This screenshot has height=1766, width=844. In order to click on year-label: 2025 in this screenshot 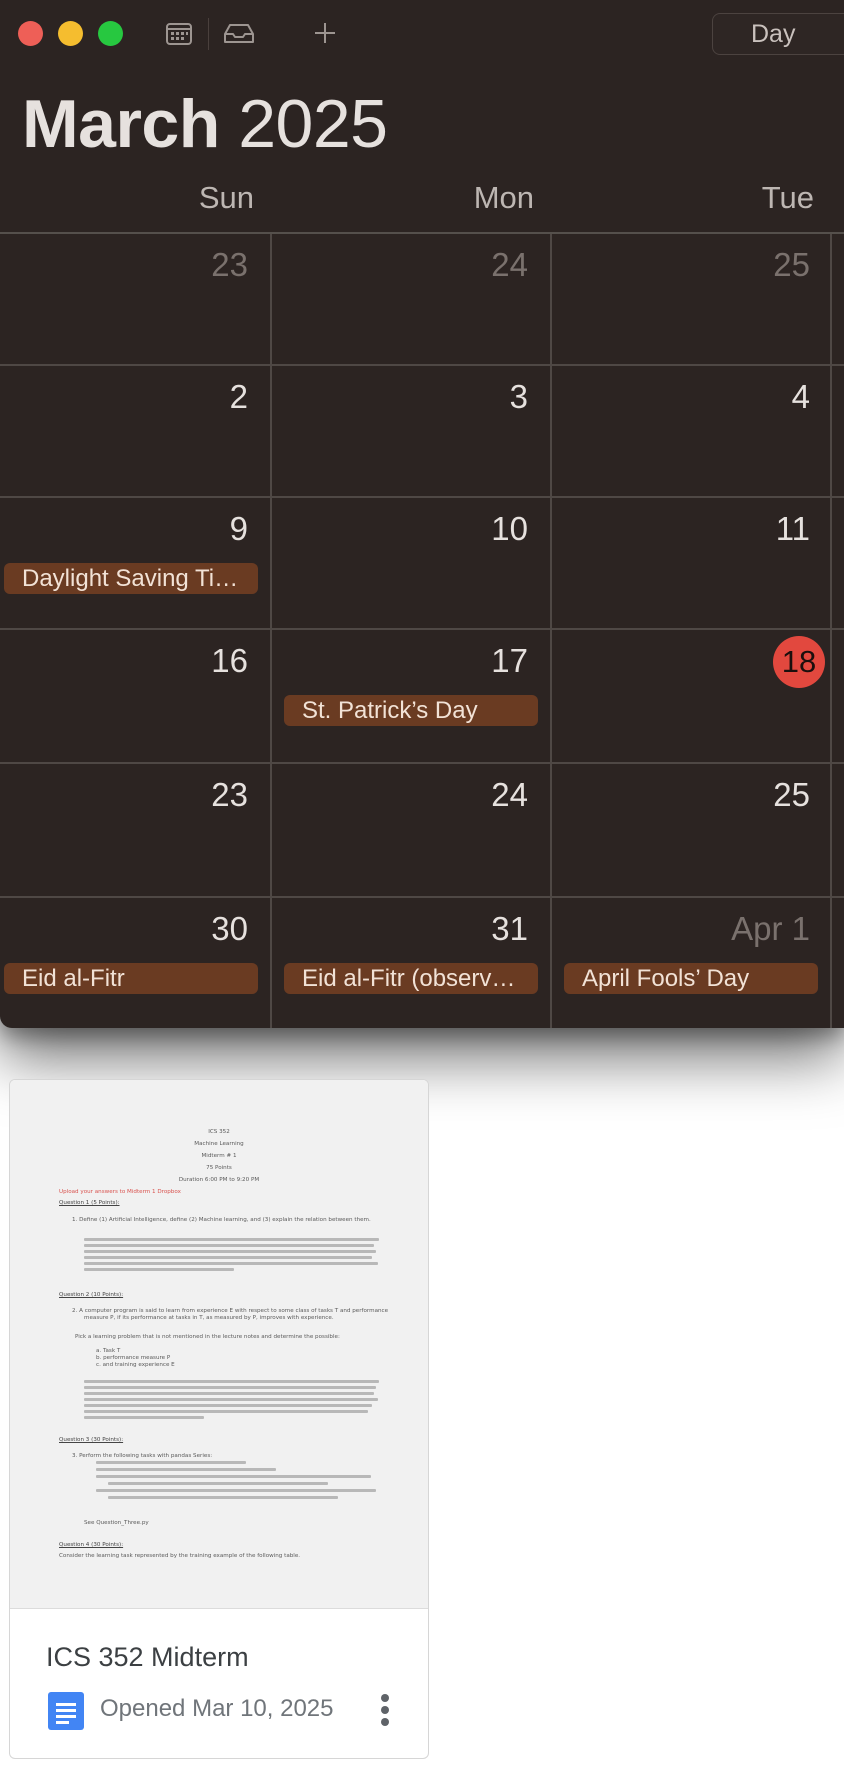, I will do `click(313, 124)`.